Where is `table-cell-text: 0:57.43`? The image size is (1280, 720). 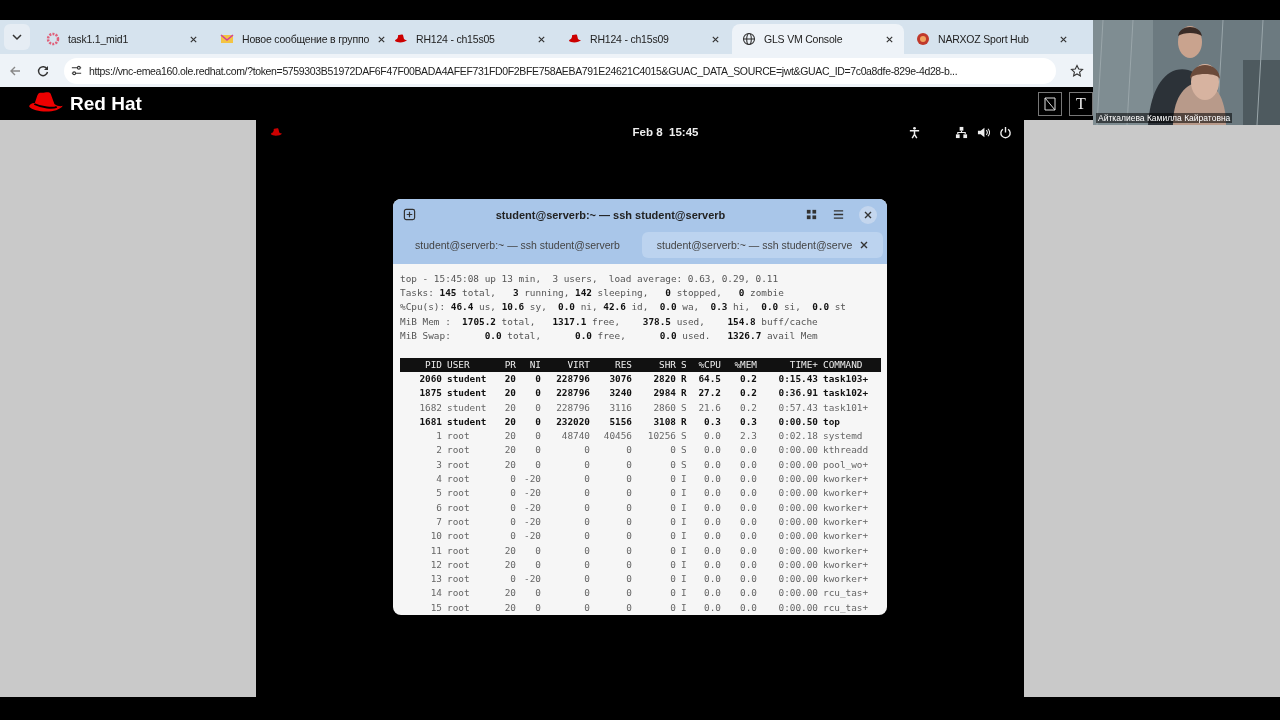 table-cell-text: 0:57.43 is located at coordinates (797, 407).